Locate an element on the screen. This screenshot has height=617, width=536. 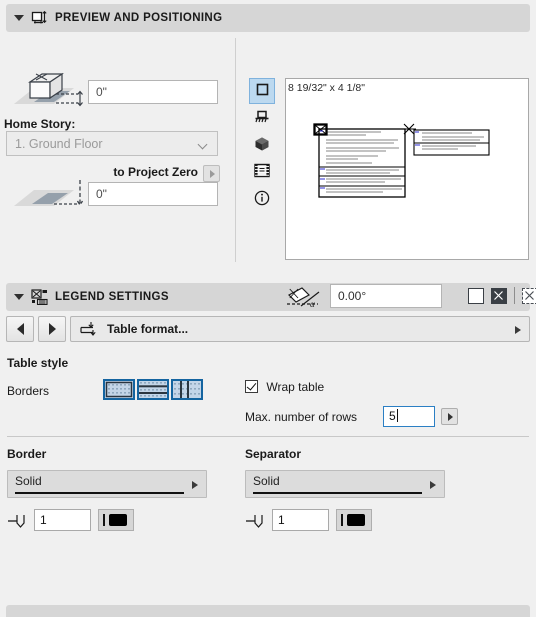
table-format-icon is located at coordinates (89, 329).